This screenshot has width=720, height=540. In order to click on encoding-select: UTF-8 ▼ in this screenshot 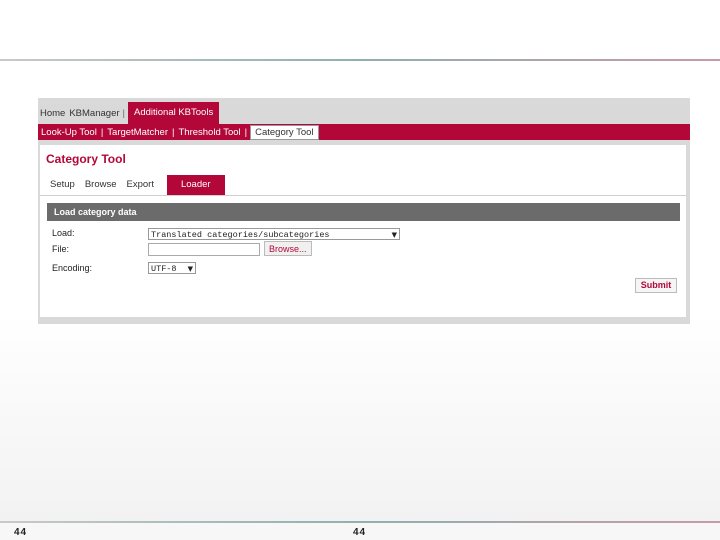, I will do `click(172, 268)`.